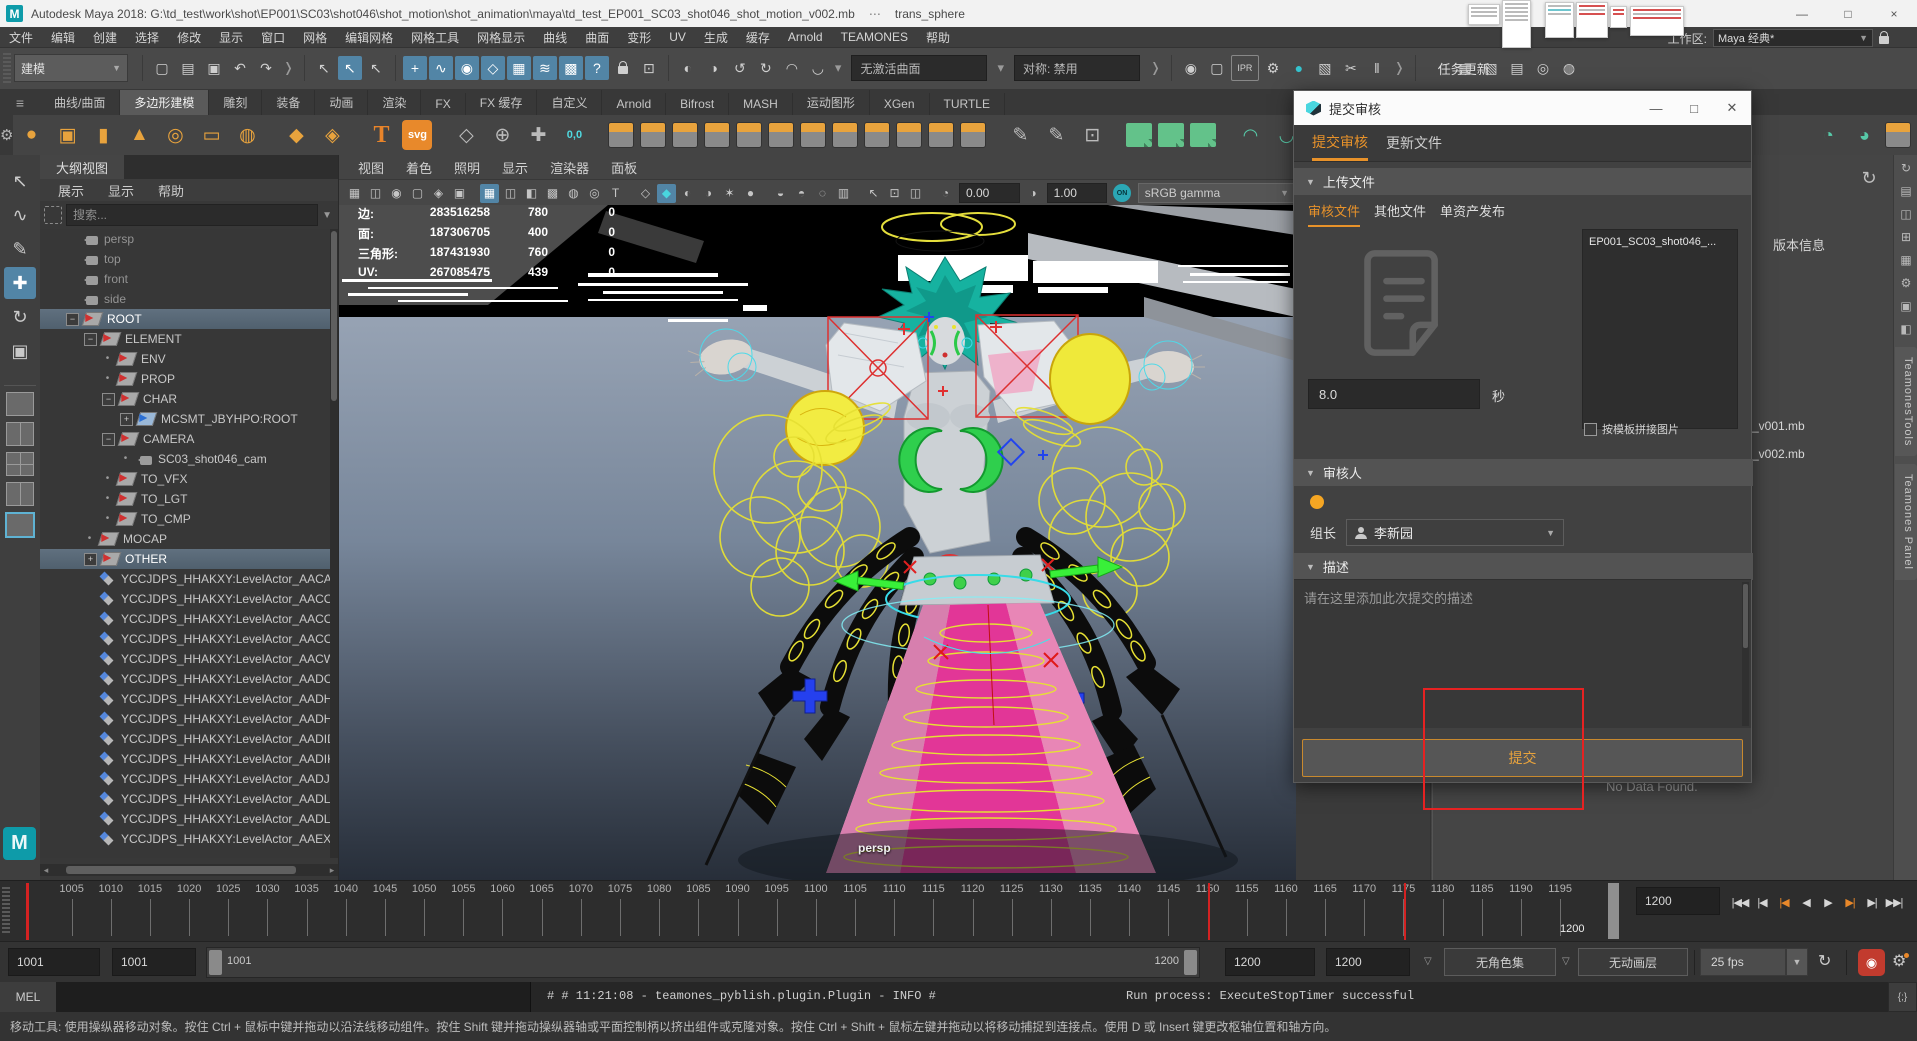 The width and height of the screenshot is (1917, 1041). Describe the element at coordinates (972, 911) in the screenshot. I see `timeline-tick: 1120` at that location.